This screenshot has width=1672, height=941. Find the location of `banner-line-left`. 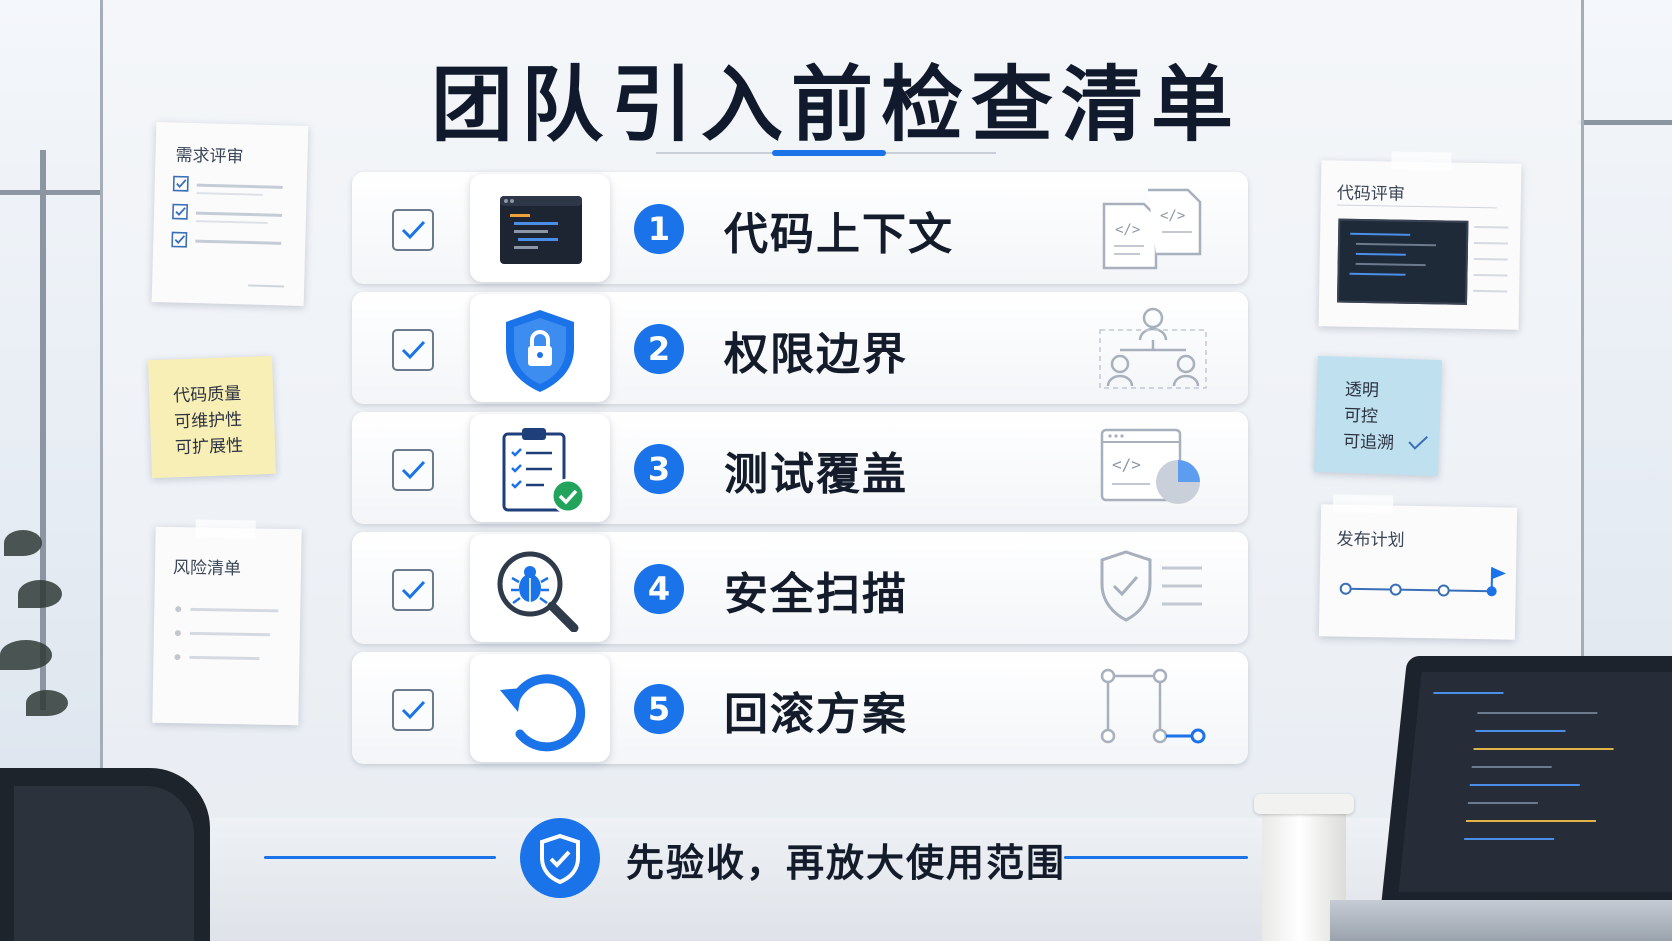

banner-line-left is located at coordinates (380, 857).